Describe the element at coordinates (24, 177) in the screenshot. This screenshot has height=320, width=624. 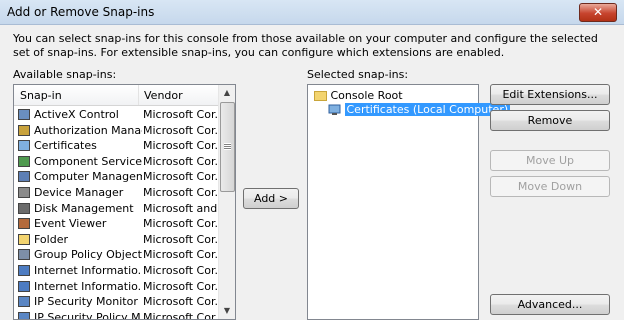
I see `computer-management-icon` at that location.